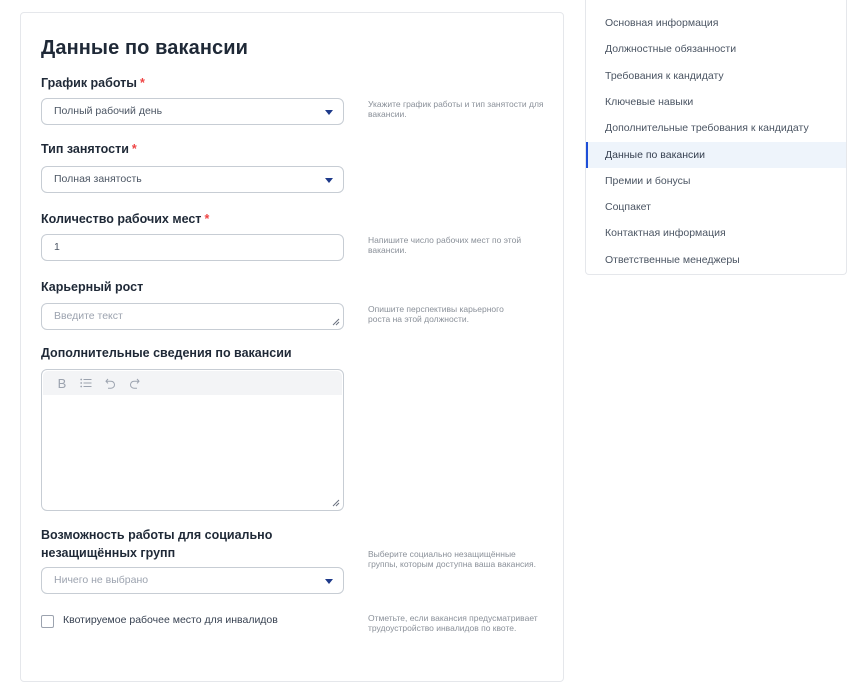 Image resolution: width=850 pixels, height=690 pixels. Describe the element at coordinates (157, 535) in the screenshot. I see `social-label-line1: Возможность работы для социально` at that location.